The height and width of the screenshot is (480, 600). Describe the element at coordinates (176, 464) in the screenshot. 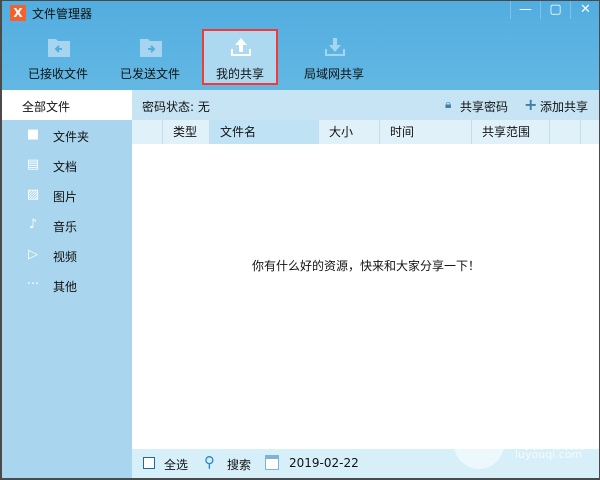

I see `select-all-label: 全选` at that location.